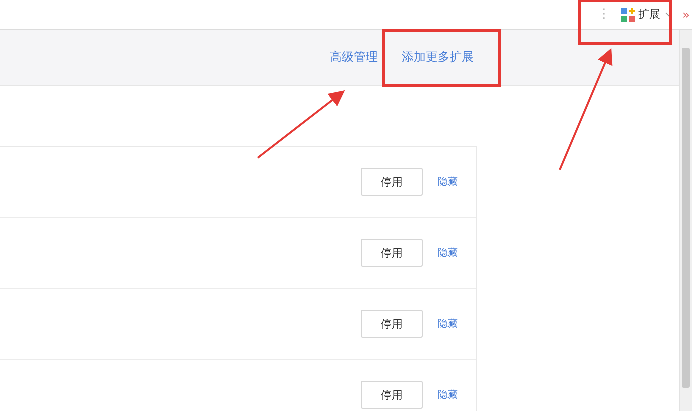 Image resolution: width=692 pixels, height=411 pixels. What do you see at coordinates (354, 57) in the screenshot?
I see `header-link: 高级管理` at bounding box center [354, 57].